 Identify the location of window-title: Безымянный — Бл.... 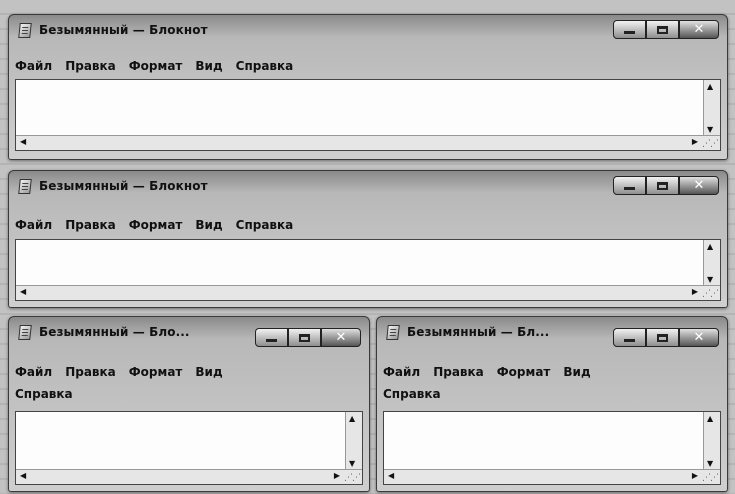
(478, 332).